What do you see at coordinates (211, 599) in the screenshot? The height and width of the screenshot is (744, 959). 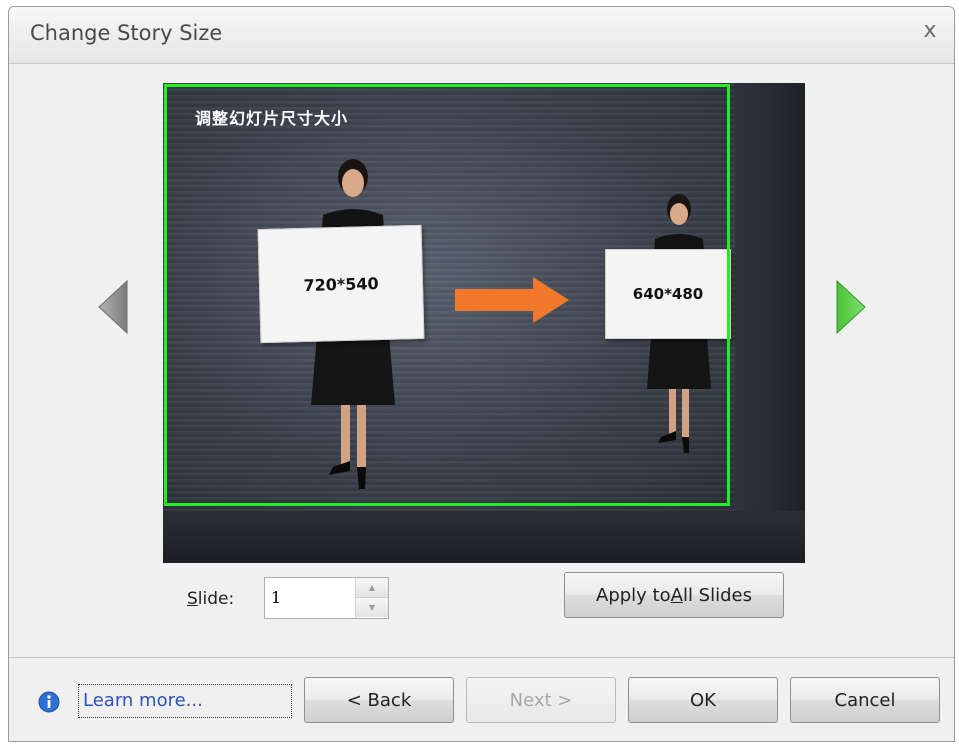 I see `slide-label: Slide:` at bounding box center [211, 599].